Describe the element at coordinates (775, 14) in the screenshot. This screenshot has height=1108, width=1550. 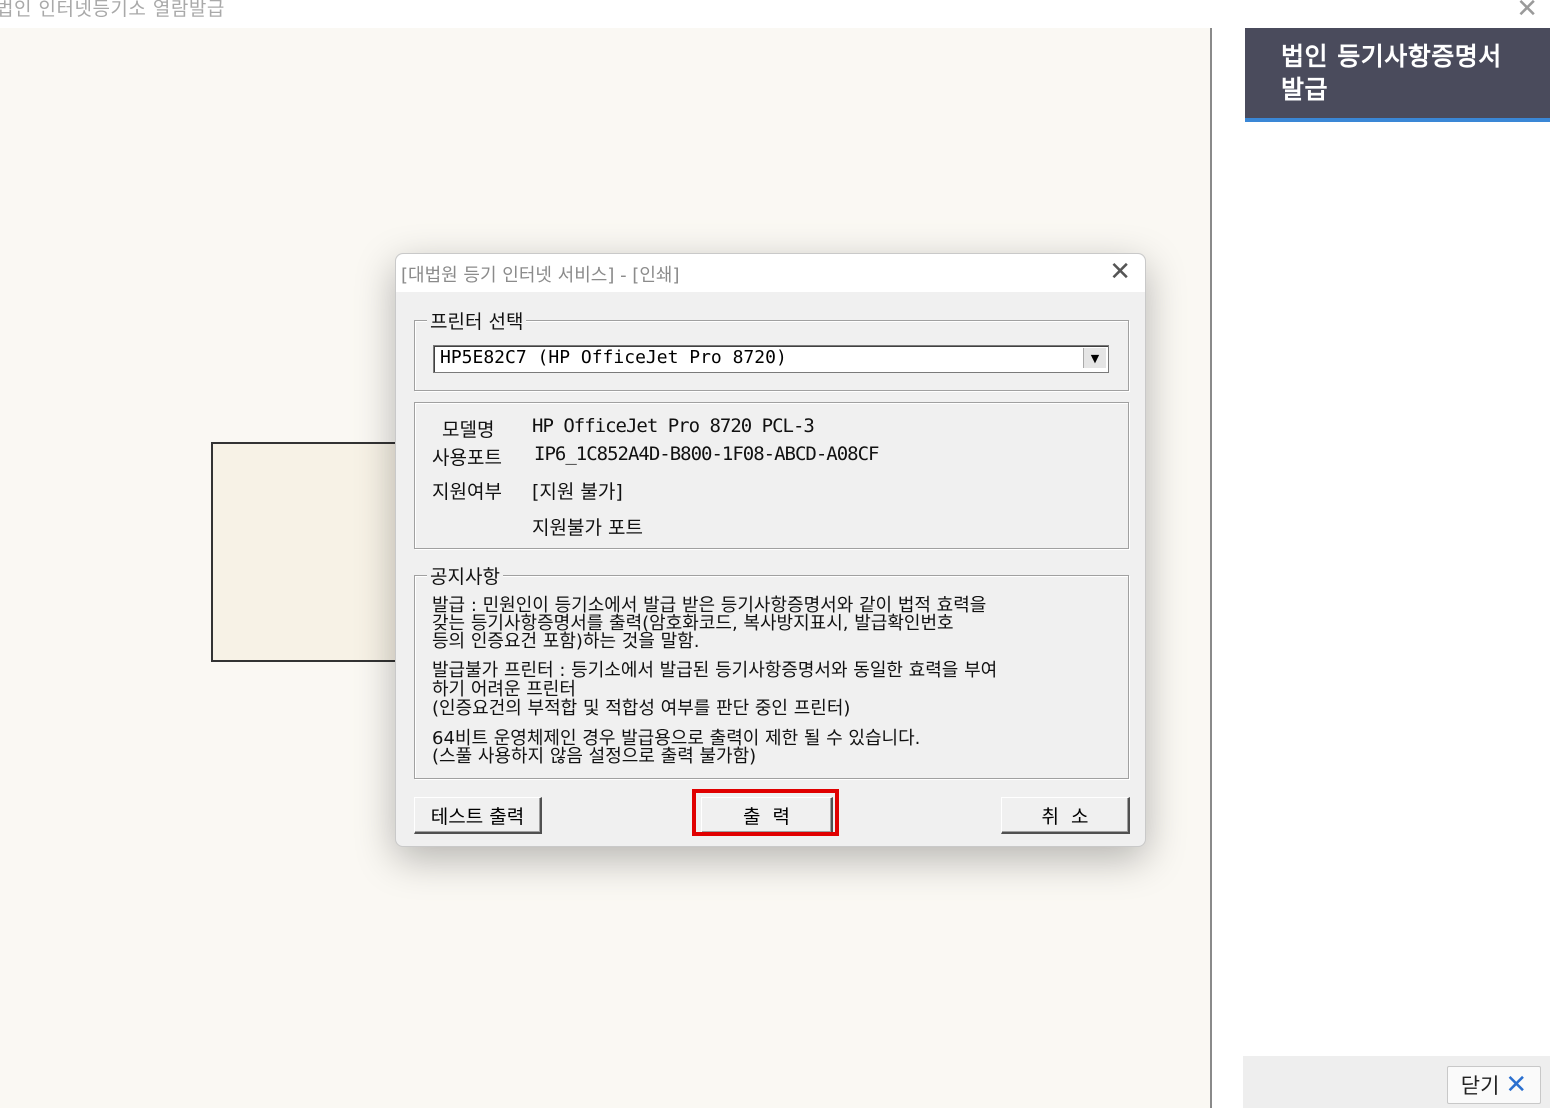
I see `top-bar: 법인 인터넷등기소 열람발급 ✕` at that location.